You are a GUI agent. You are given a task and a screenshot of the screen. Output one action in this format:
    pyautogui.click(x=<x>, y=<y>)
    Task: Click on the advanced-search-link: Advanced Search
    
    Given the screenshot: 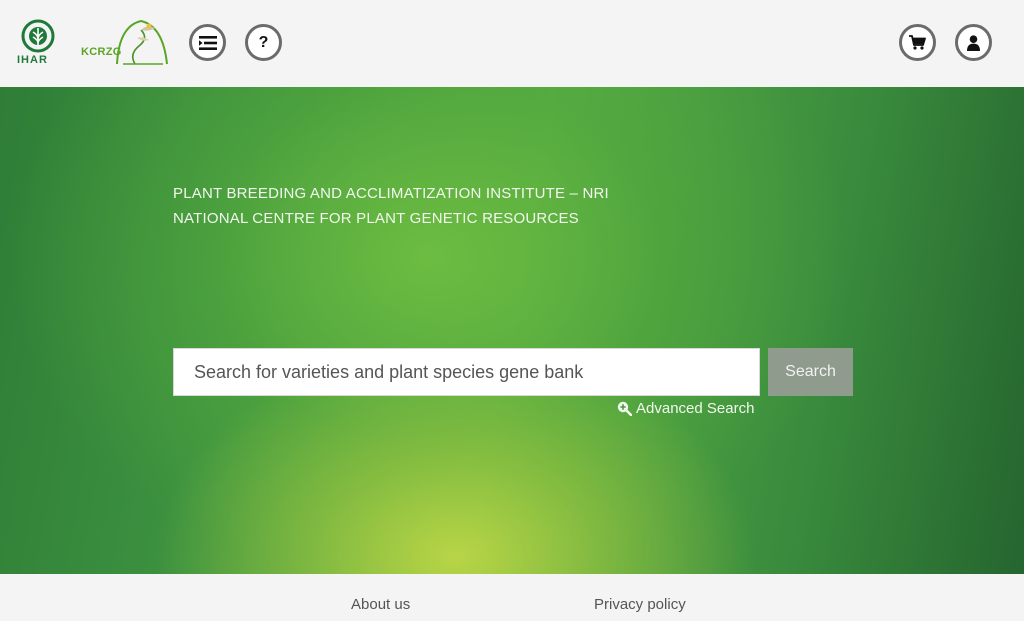 What is the action you would take?
    pyautogui.click(x=685, y=408)
    